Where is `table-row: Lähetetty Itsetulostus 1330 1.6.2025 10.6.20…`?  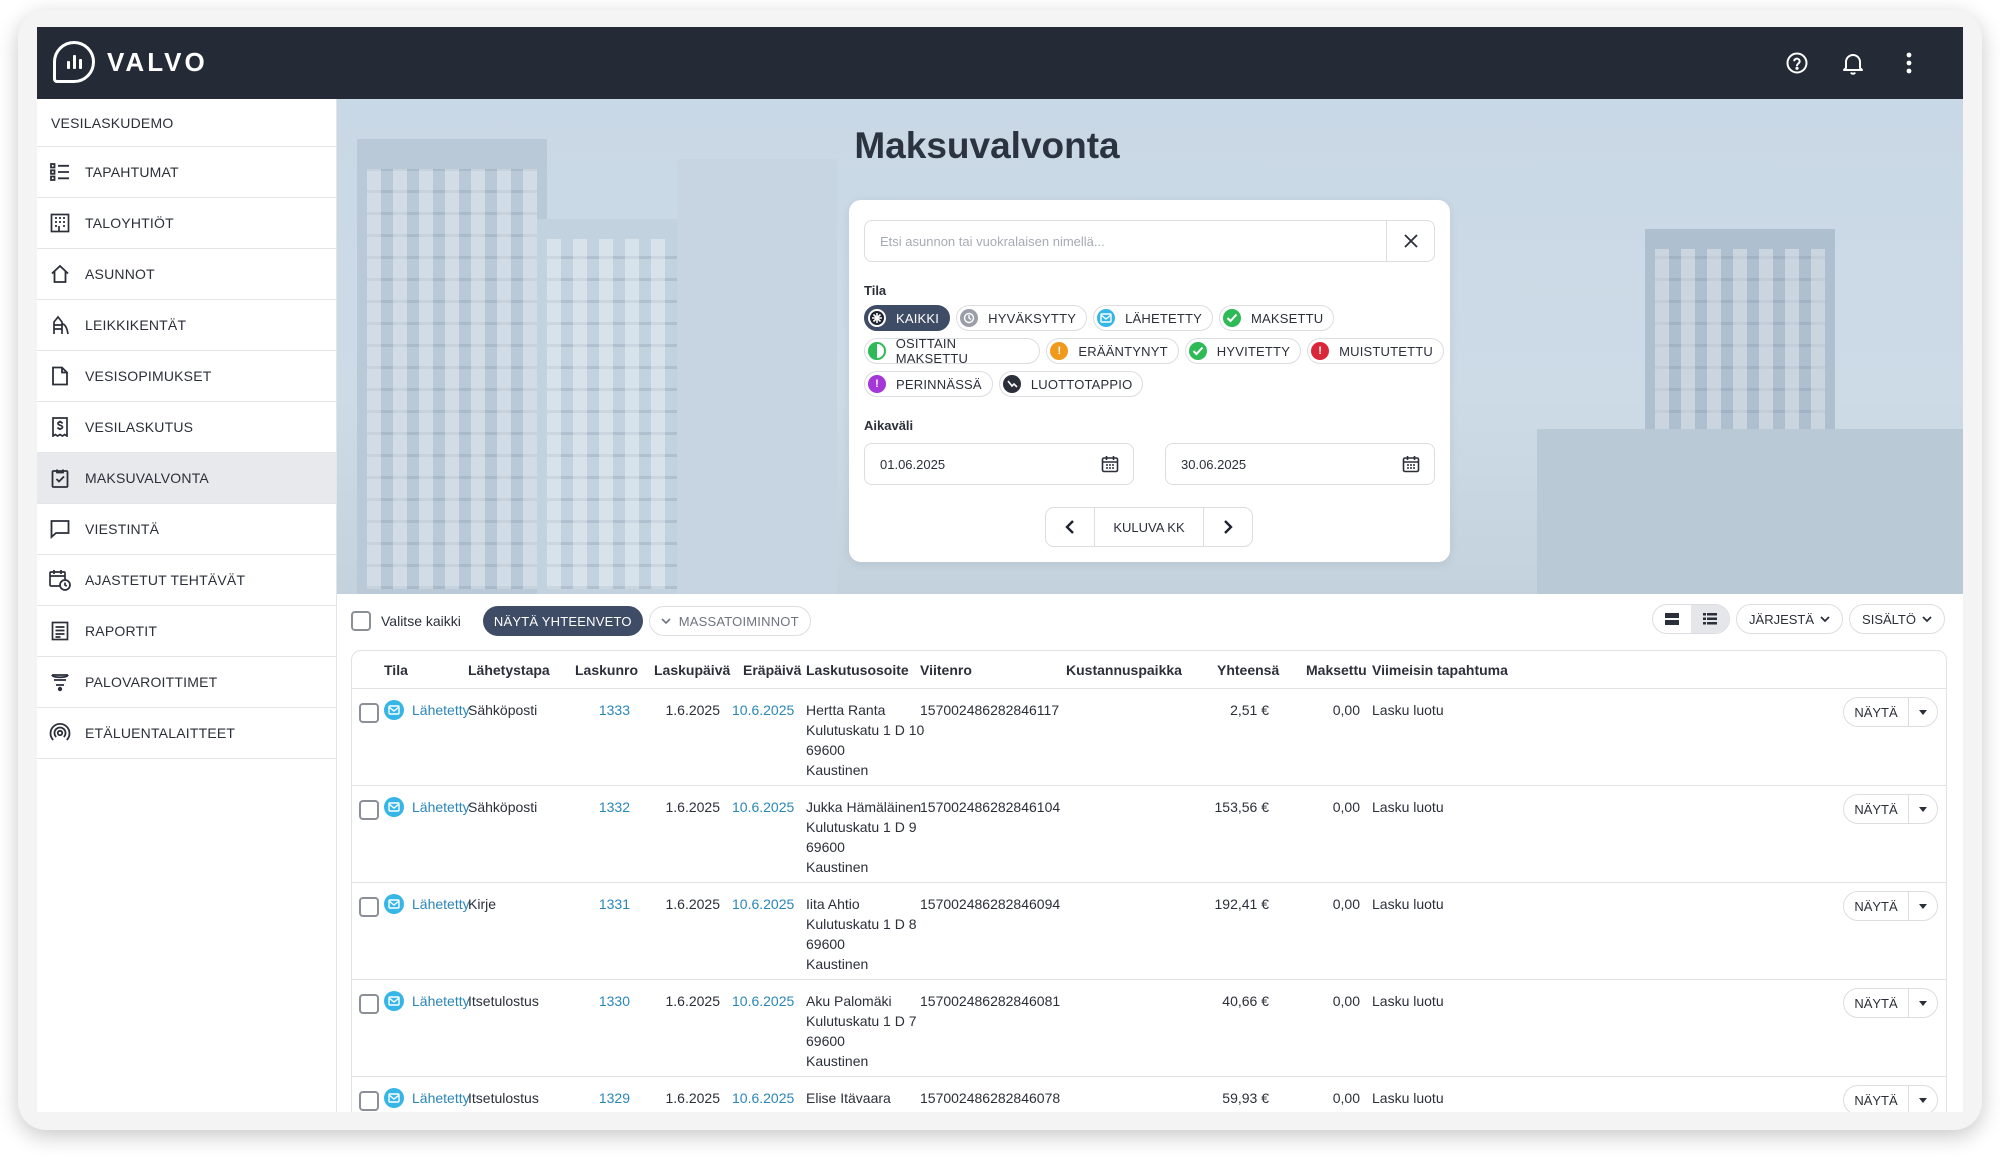 table-row: Lähetetty Itsetulostus 1330 1.6.2025 10.6.20… is located at coordinates (1149, 1028).